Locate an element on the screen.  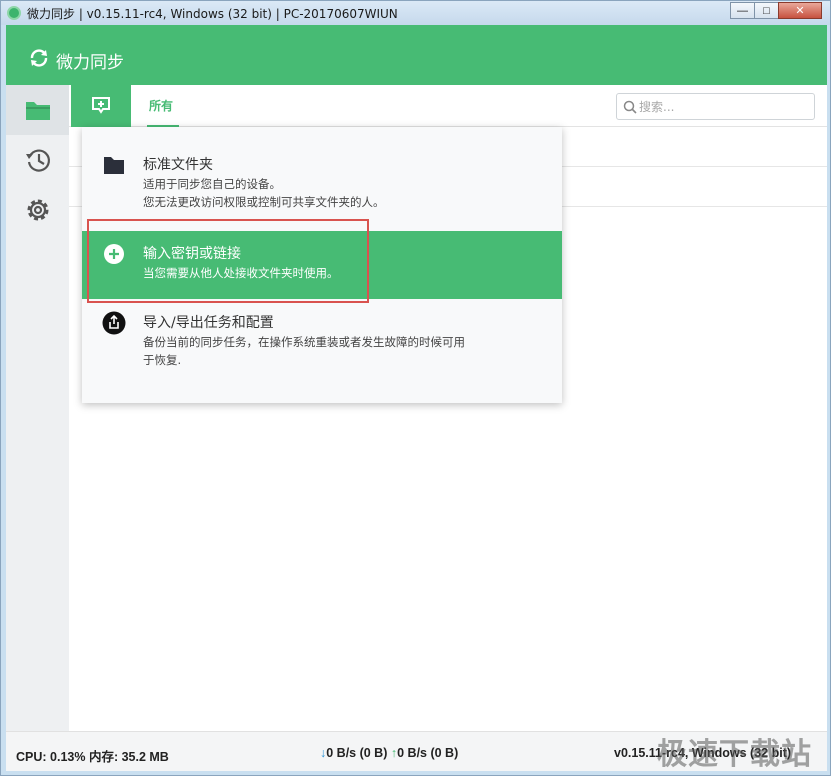
history-icon is located at coordinates (37, 160).